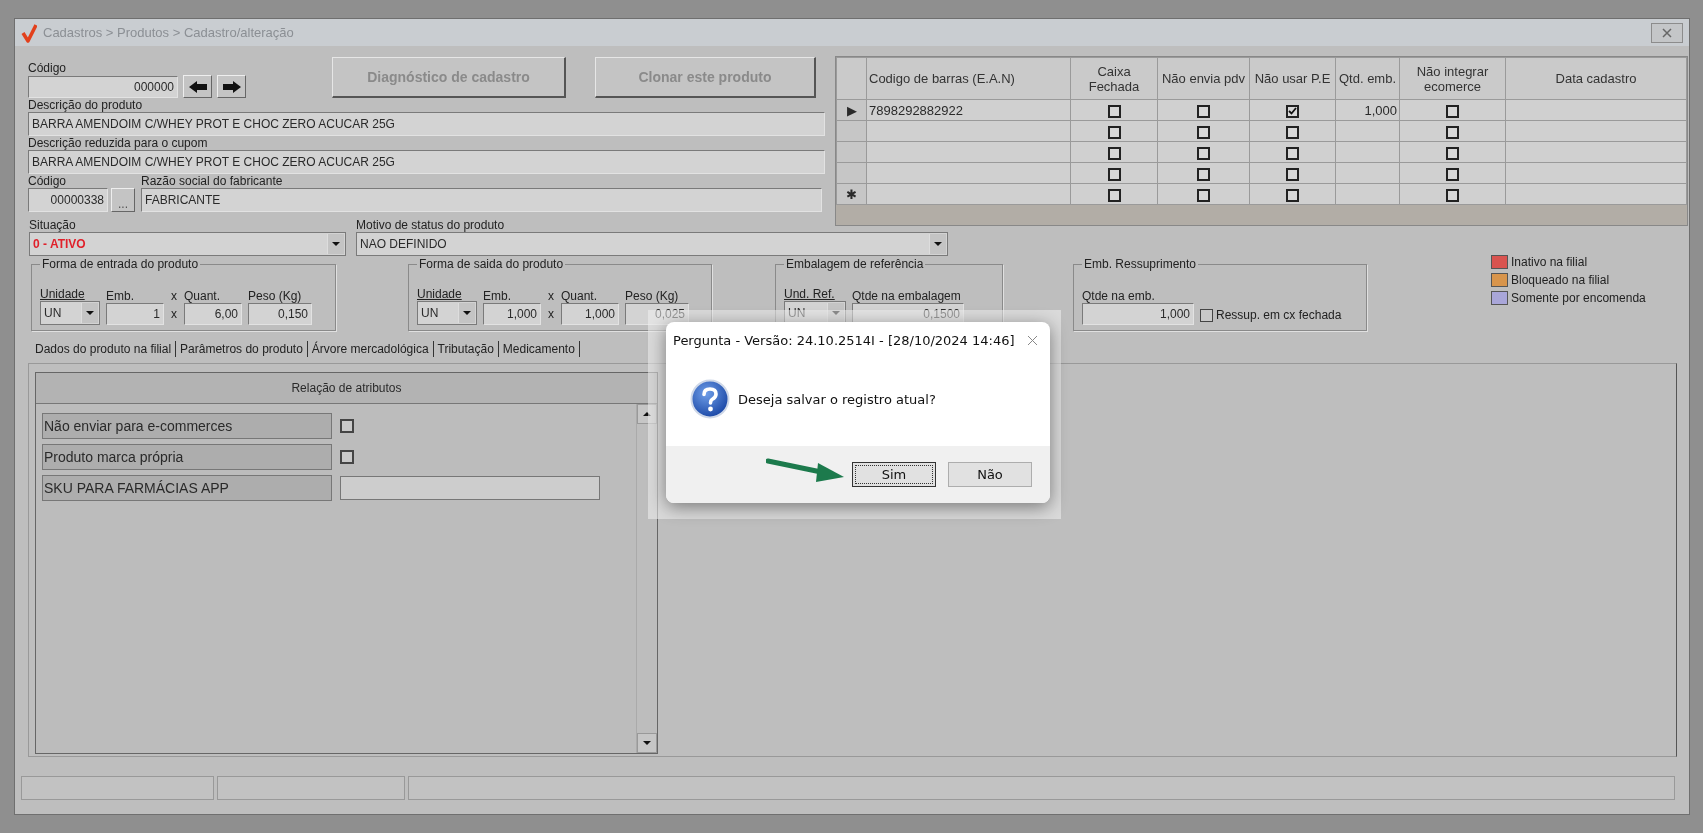  What do you see at coordinates (86, 105) in the screenshot?
I see `field-label: Descrição do produto` at bounding box center [86, 105].